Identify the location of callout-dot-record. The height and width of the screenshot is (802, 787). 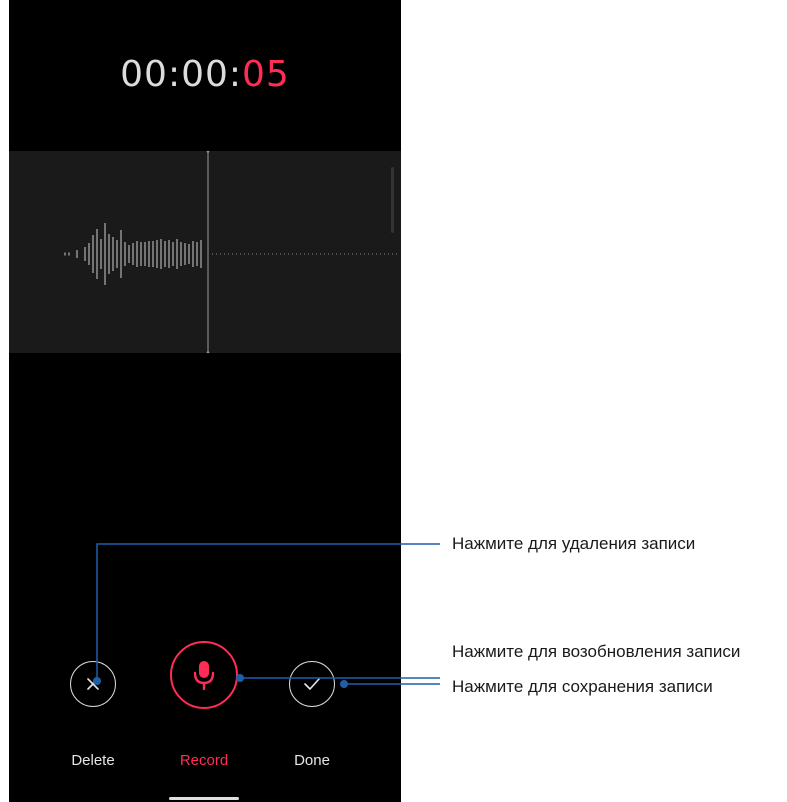
(240, 678).